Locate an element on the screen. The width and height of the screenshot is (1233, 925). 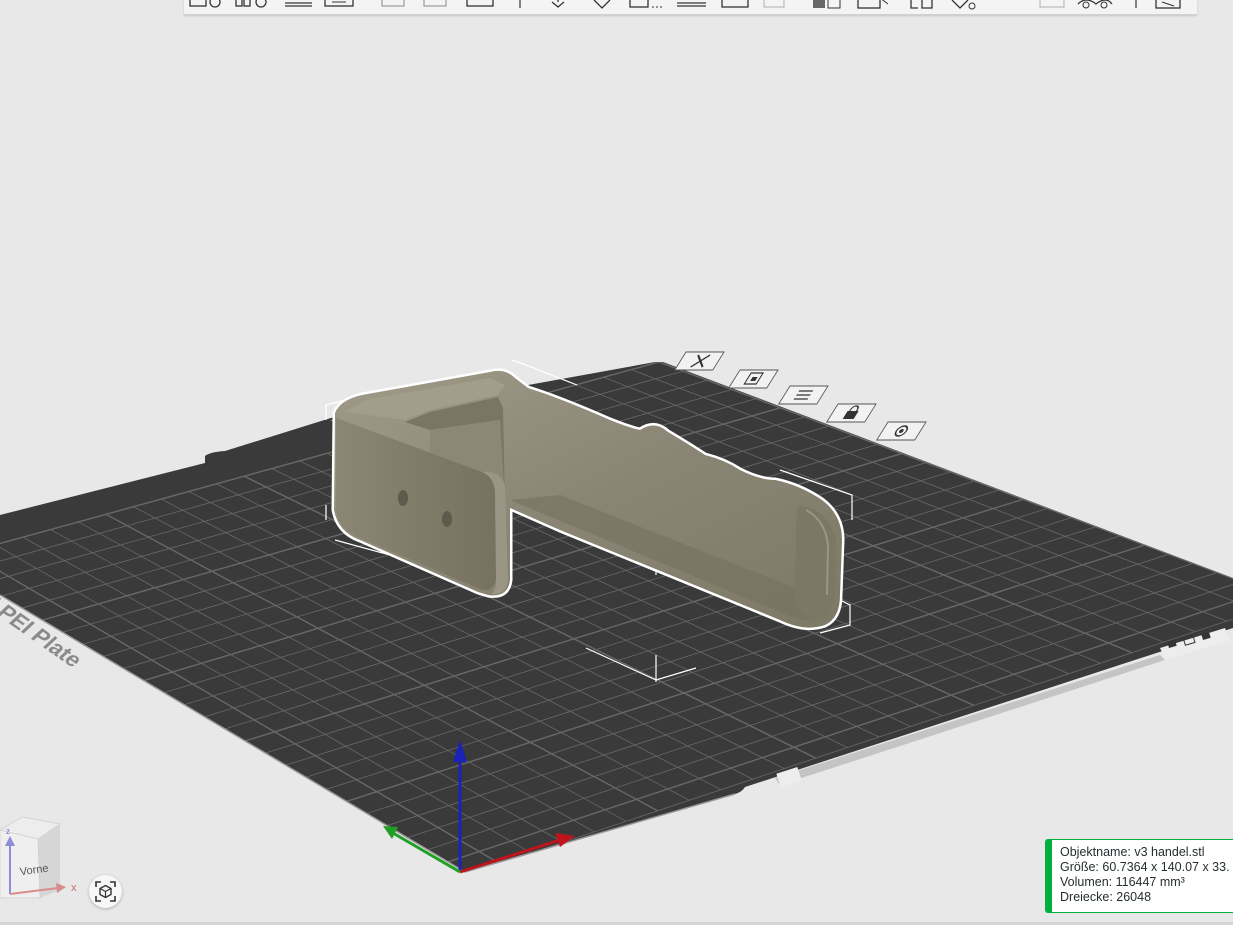
measure-icon is located at coordinates (872, 5).